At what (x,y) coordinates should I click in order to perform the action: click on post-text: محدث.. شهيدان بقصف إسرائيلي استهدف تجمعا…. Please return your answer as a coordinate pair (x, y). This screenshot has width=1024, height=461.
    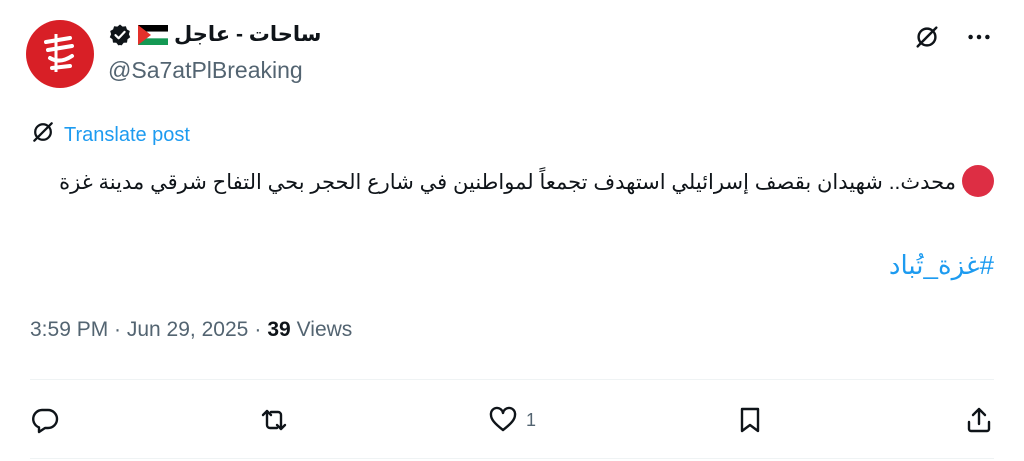
    Looking at the image, I should click on (514, 183).